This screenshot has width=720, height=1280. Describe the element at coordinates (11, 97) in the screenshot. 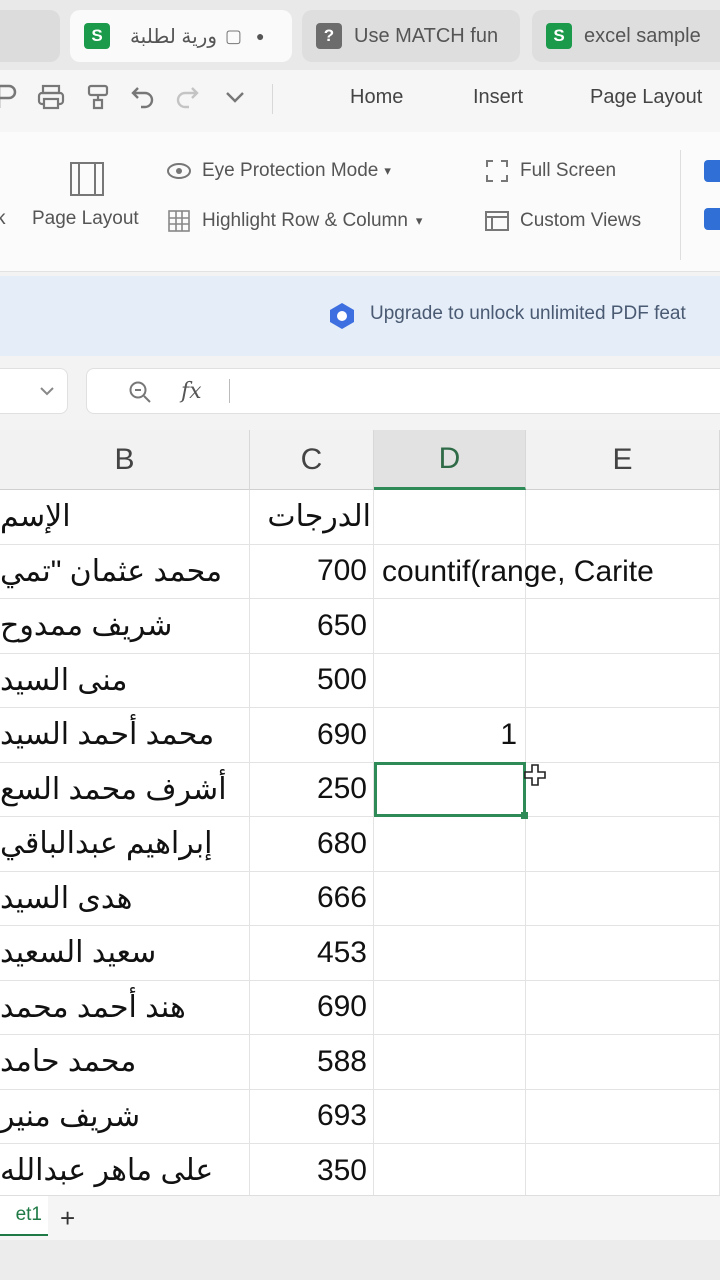

I see `print-preview-icon` at that location.